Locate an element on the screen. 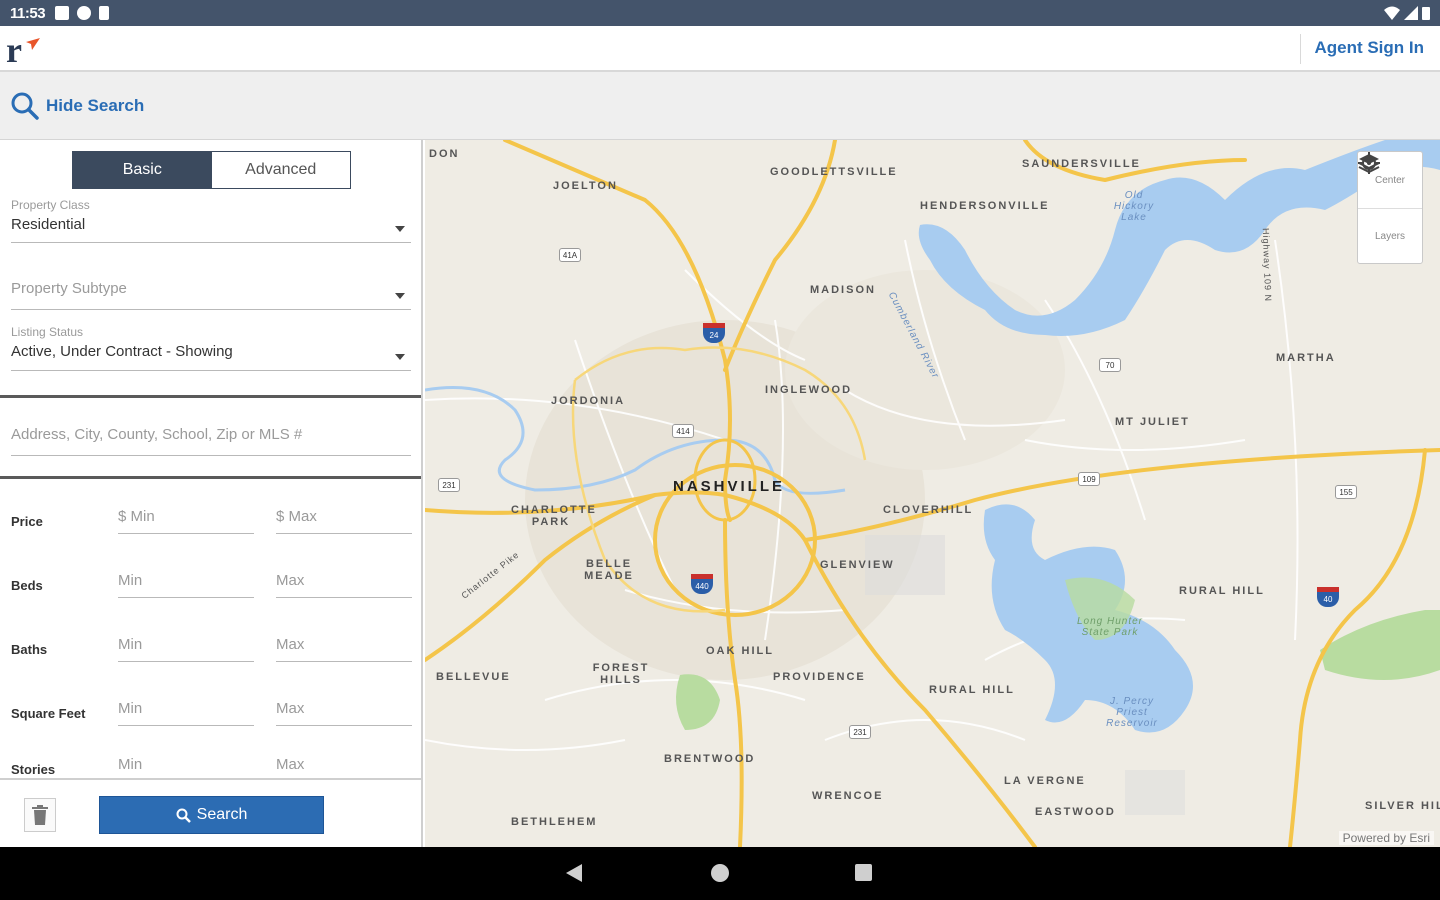 Image resolution: width=1440 pixels, height=900 pixels. notification-icon is located at coordinates (62, 13).